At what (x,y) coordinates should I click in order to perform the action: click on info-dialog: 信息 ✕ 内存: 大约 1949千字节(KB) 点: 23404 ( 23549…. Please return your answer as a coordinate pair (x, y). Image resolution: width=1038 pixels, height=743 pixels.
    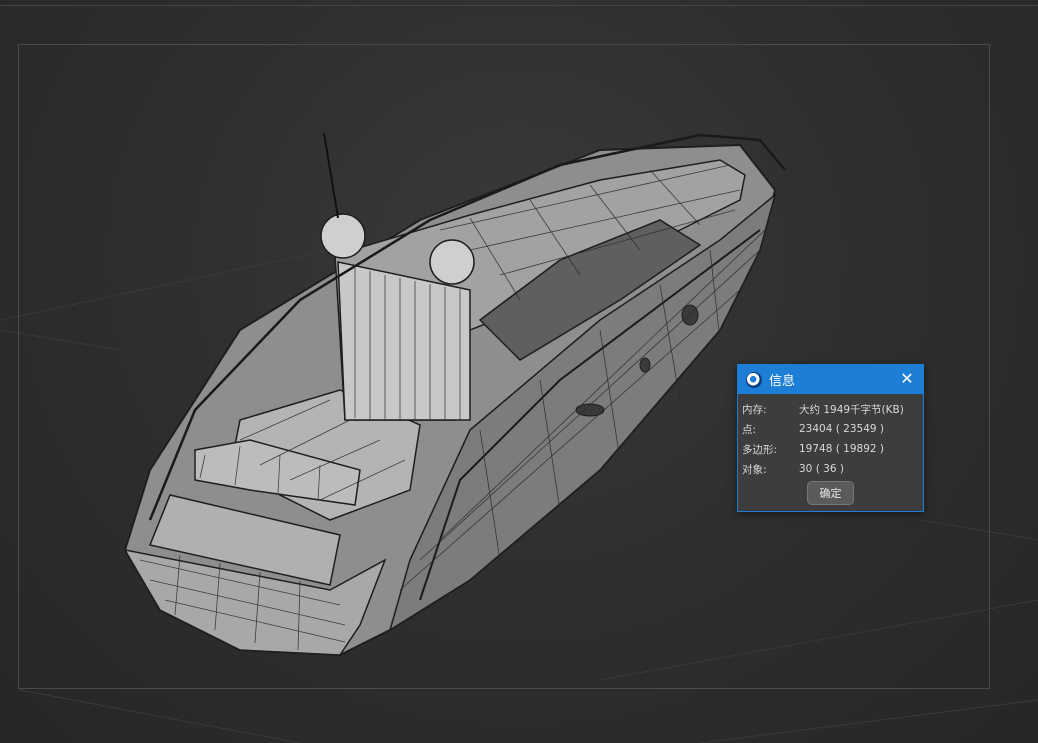
    Looking at the image, I should click on (830, 438).